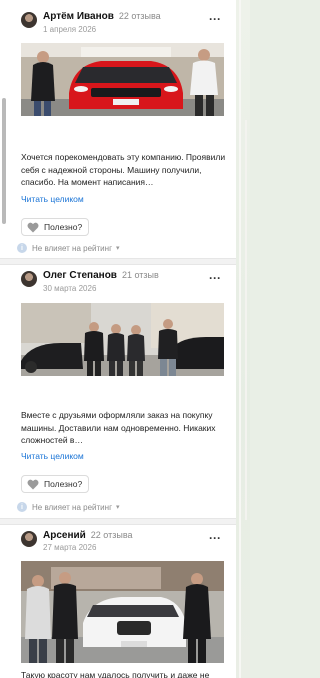 Image resolution: width=320 pixels, height=678 pixels. Describe the element at coordinates (70, 547) in the screenshot. I see `review-date: 27 марта 2026` at that location.